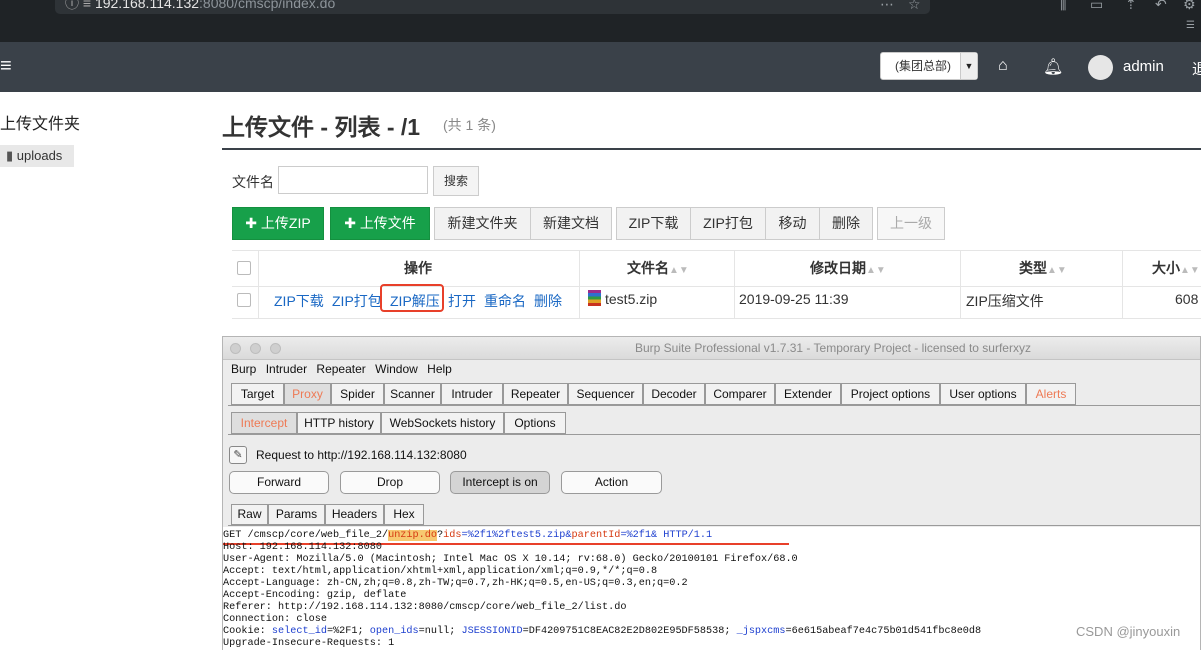  What do you see at coordinates (500, 482) in the screenshot?
I see `intercept-toggle-button: Intercept is on` at bounding box center [500, 482].